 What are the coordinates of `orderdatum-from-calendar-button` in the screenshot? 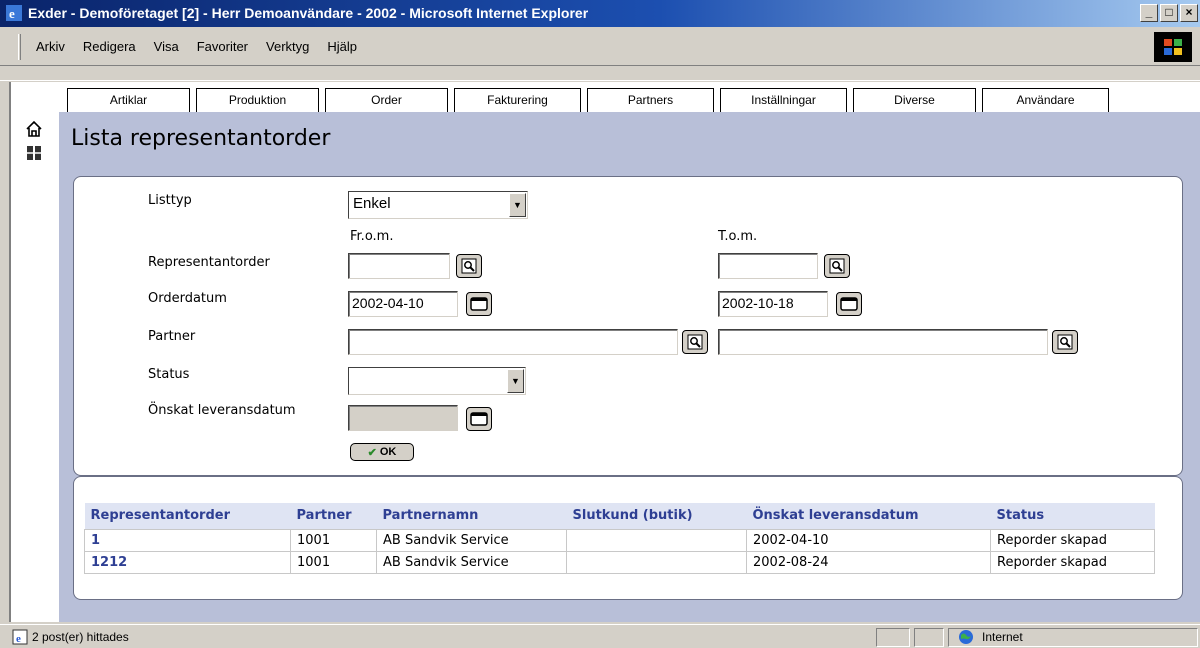 It's located at (479, 304).